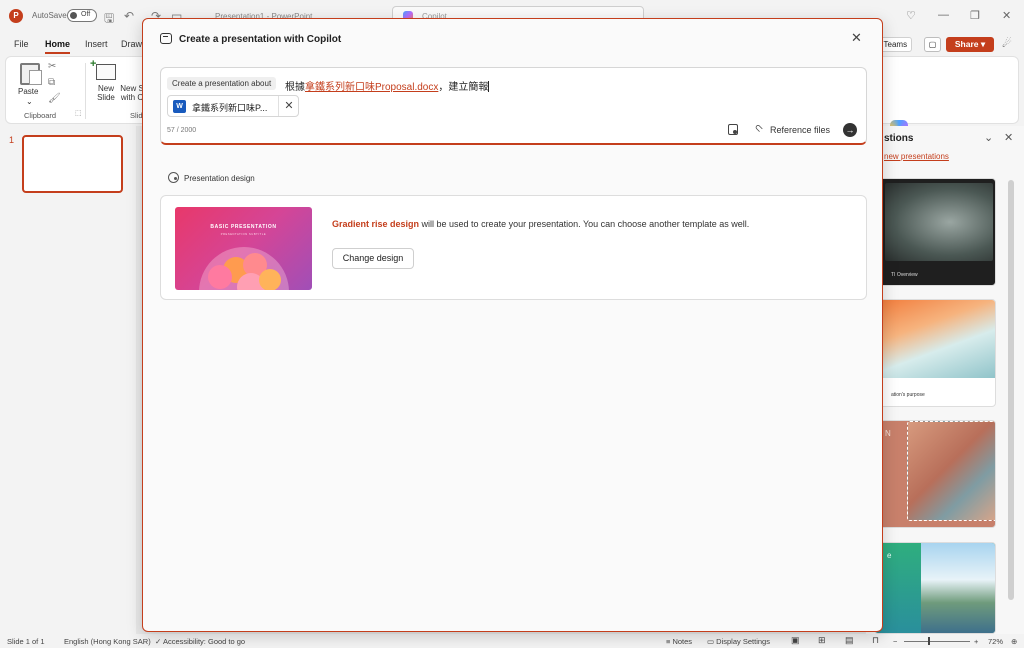  What do you see at coordinates (376, 224) in the screenshot?
I see `design-name: Gradient rise design` at bounding box center [376, 224].